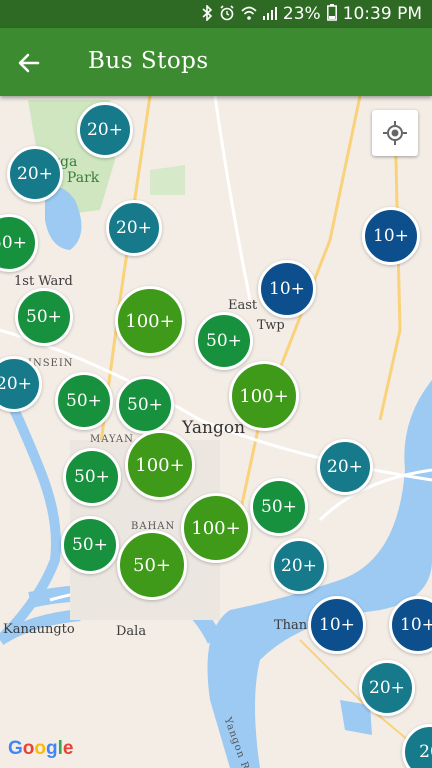  Describe the element at coordinates (15, 748) in the screenshot. I see `google-letter: G` at that location.